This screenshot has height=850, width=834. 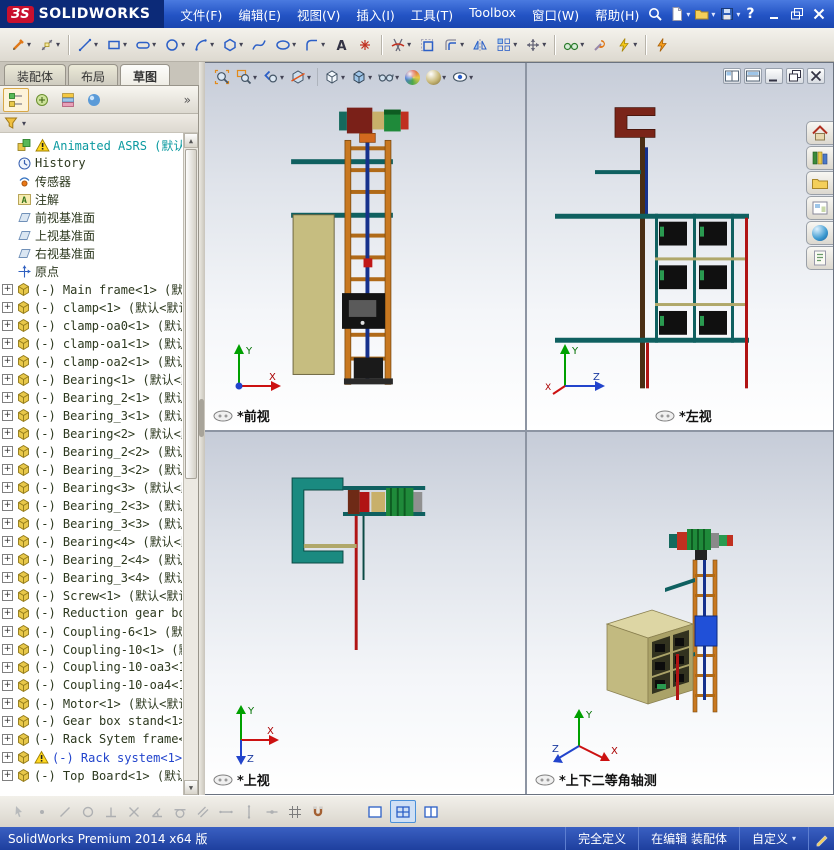 I want to click on text-button: A, so click(x=341, y=45).